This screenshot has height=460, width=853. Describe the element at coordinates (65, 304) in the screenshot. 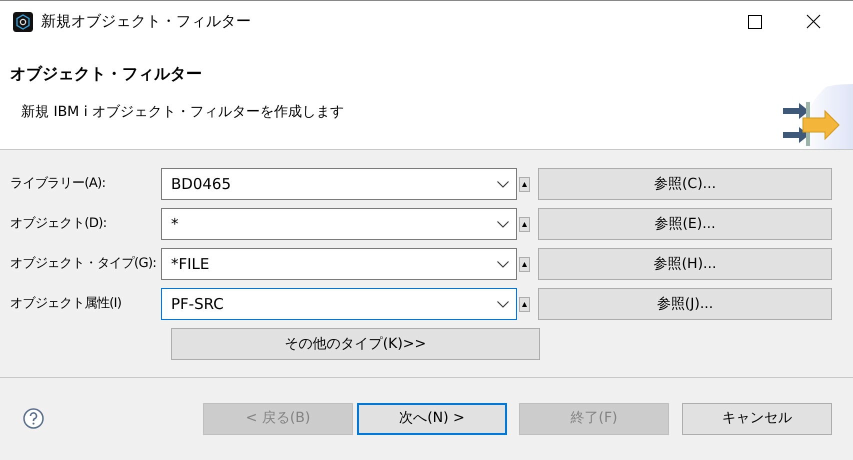

I see `field-label: オブジェクト属性(I)` at that location.